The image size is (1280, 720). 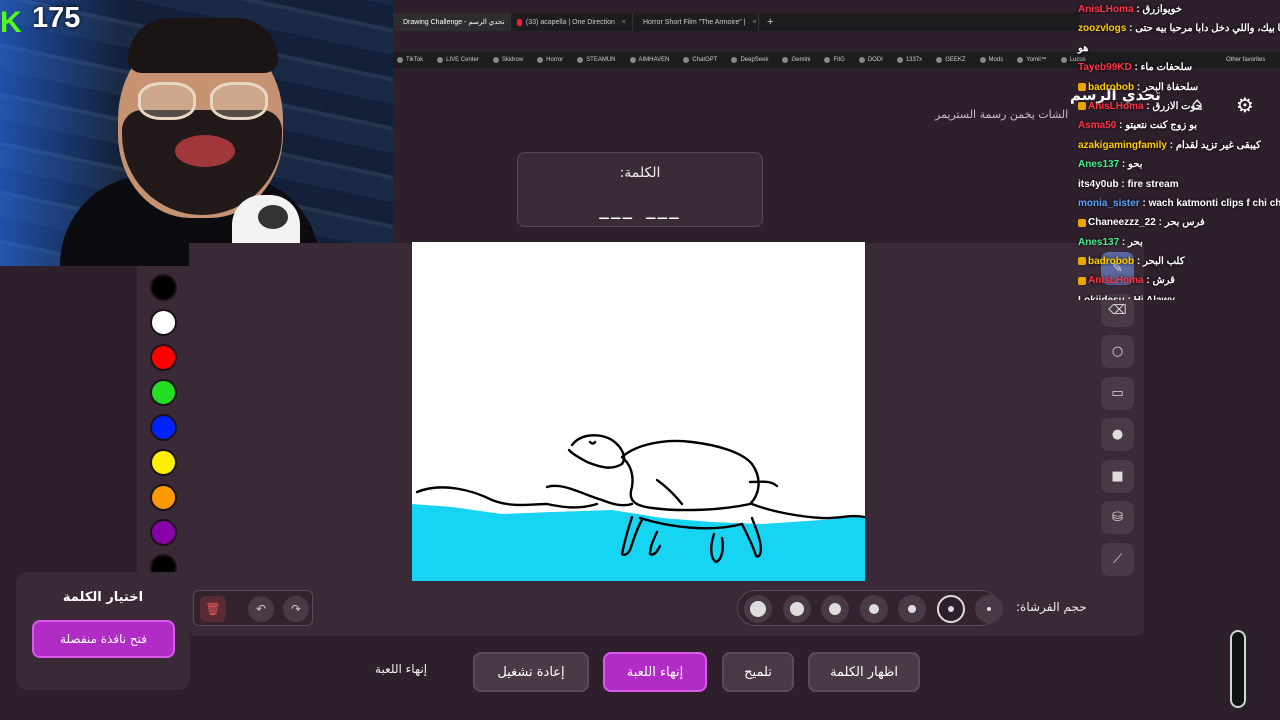 What do you see at coordinates (1117, 351) in the screenshot?
I see `circle-icon: ○` at bounding box center [1117, 351].